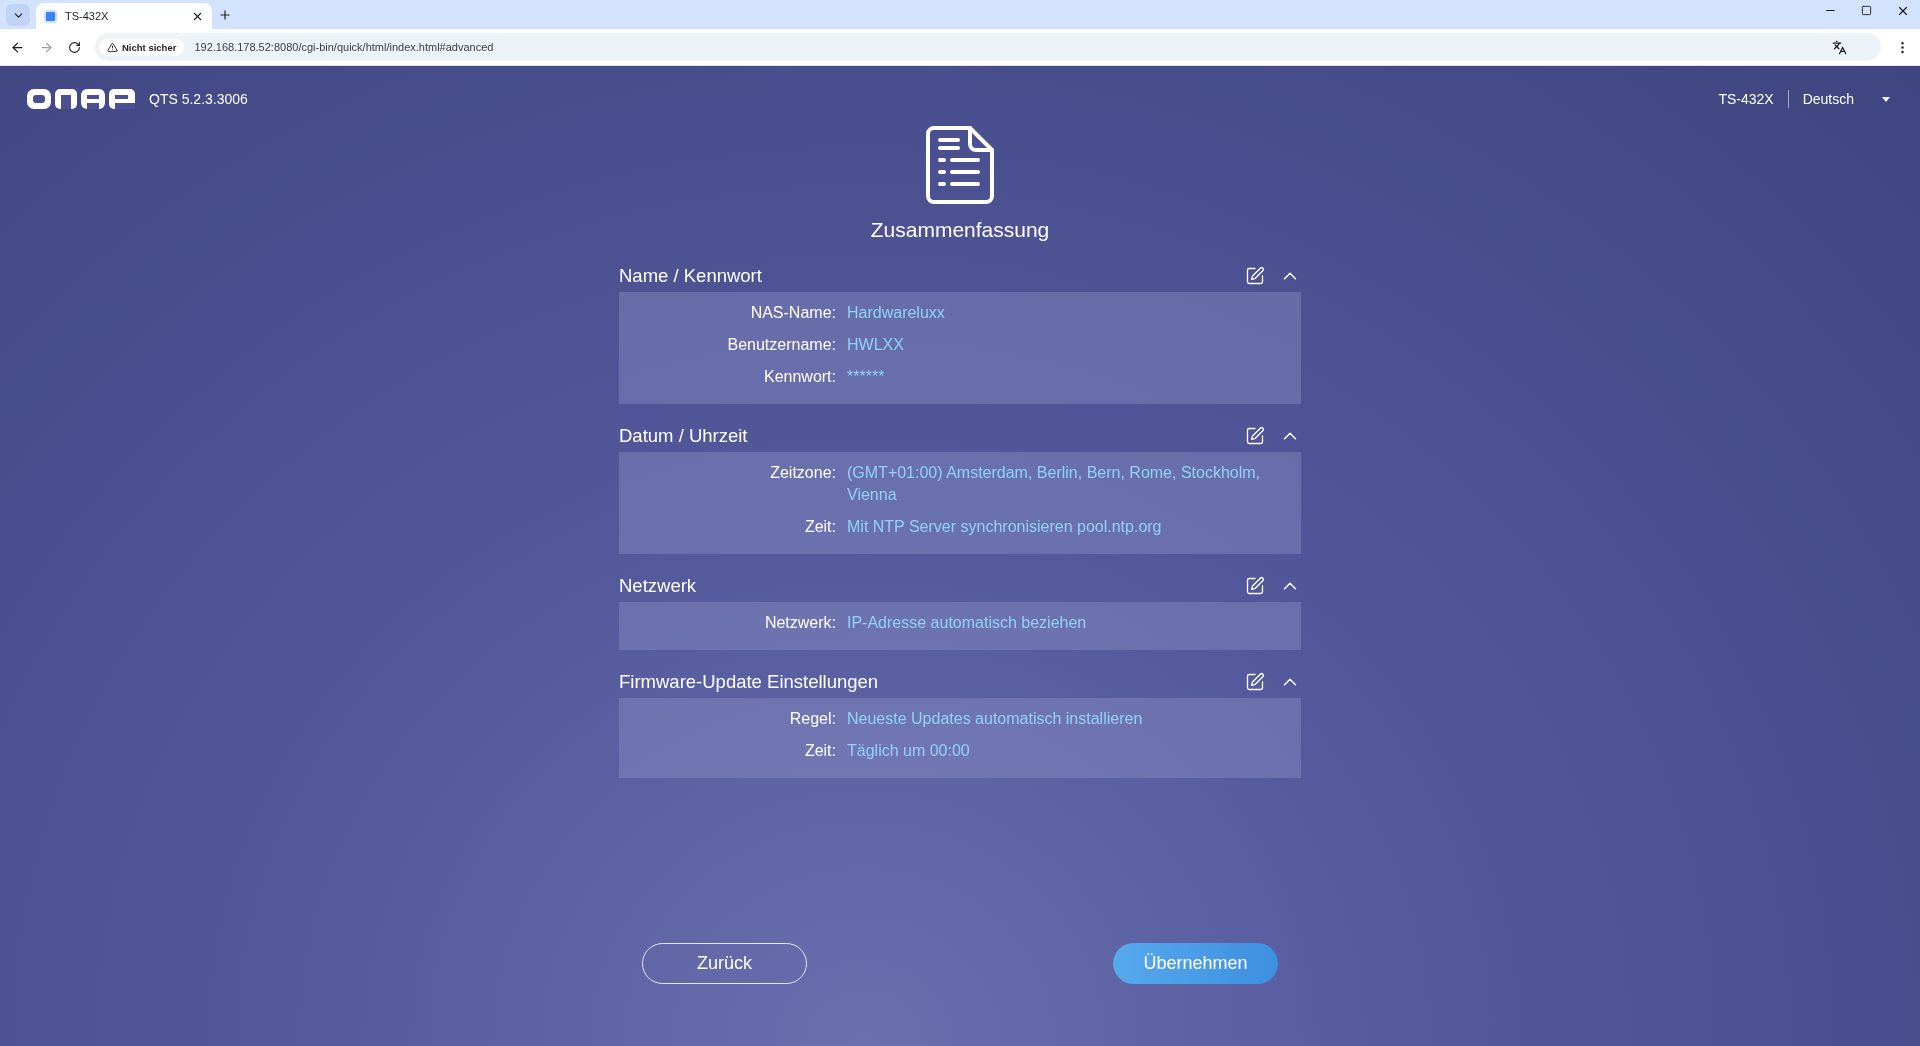 The image size is (1920, 1046). I want to click on field-label: Zeitzone:, so click(802, 473).